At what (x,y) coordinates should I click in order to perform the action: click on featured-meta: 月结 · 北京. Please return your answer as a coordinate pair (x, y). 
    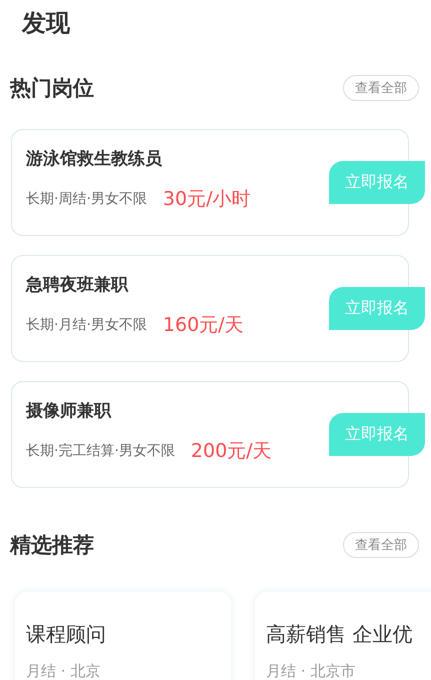
    Looking at the image, I should click on (64, 671).